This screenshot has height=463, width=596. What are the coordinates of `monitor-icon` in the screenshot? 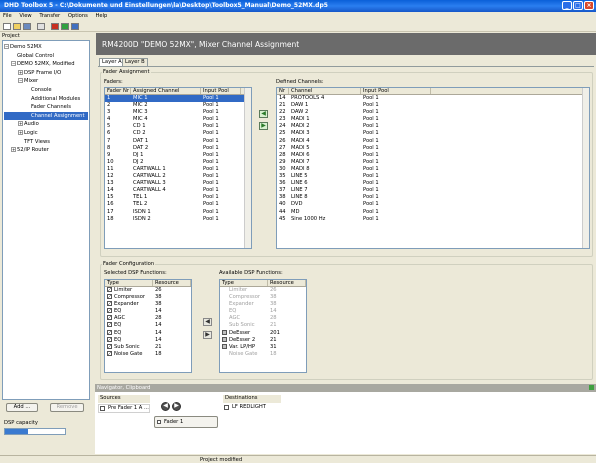 It's located at (75, 26).